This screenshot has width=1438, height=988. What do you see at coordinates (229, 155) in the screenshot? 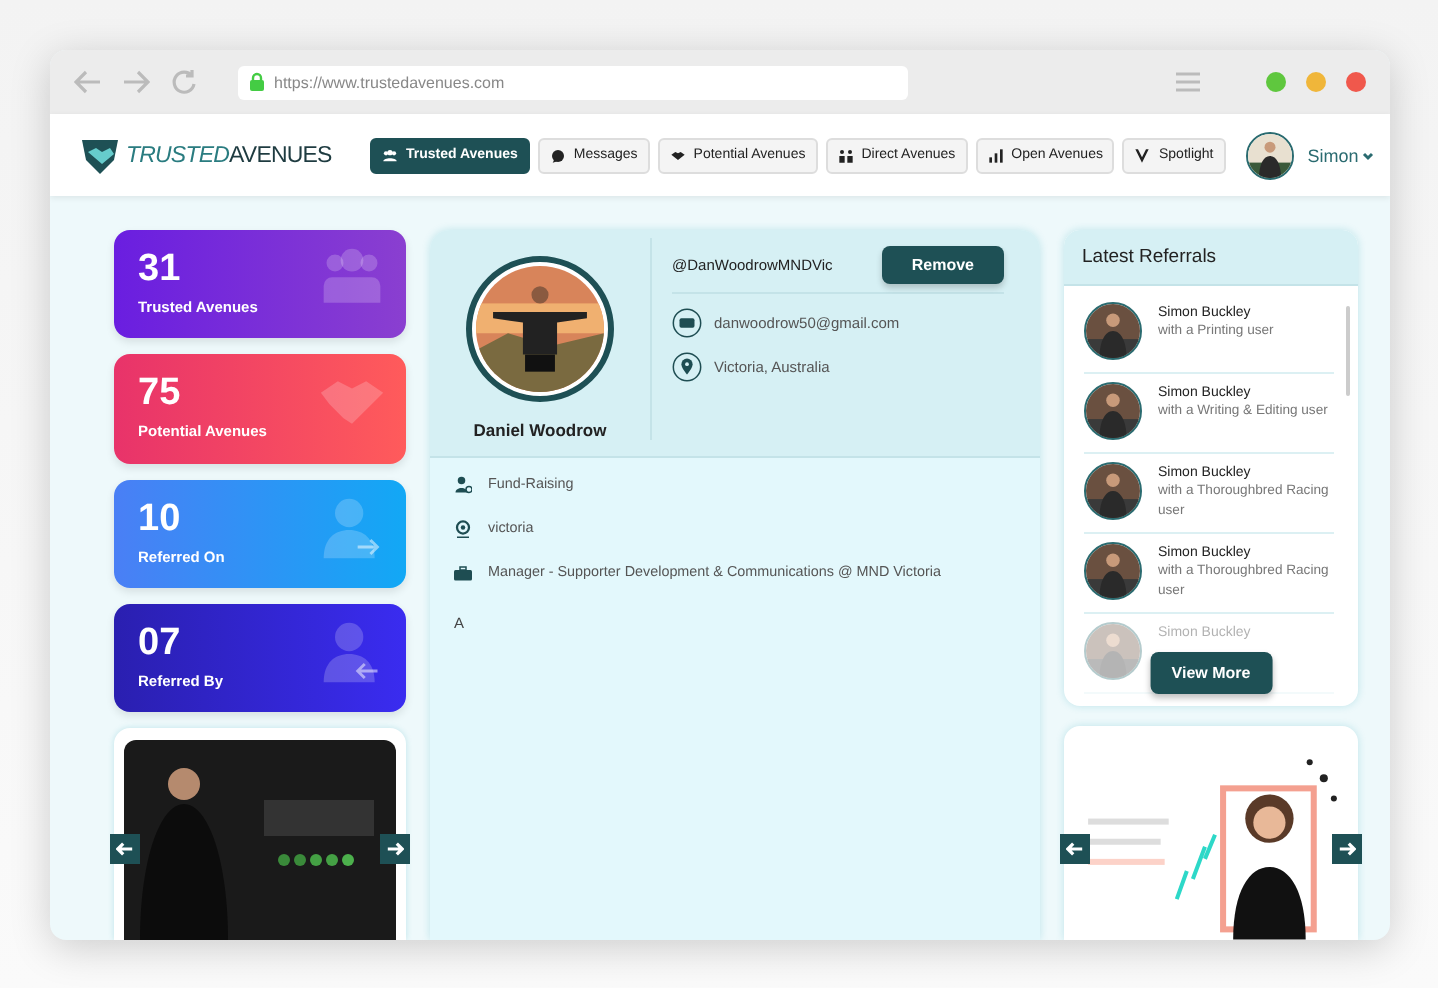
I see `logo-text: TRUSTEDAVENUES` at bounding box center [229, 155].